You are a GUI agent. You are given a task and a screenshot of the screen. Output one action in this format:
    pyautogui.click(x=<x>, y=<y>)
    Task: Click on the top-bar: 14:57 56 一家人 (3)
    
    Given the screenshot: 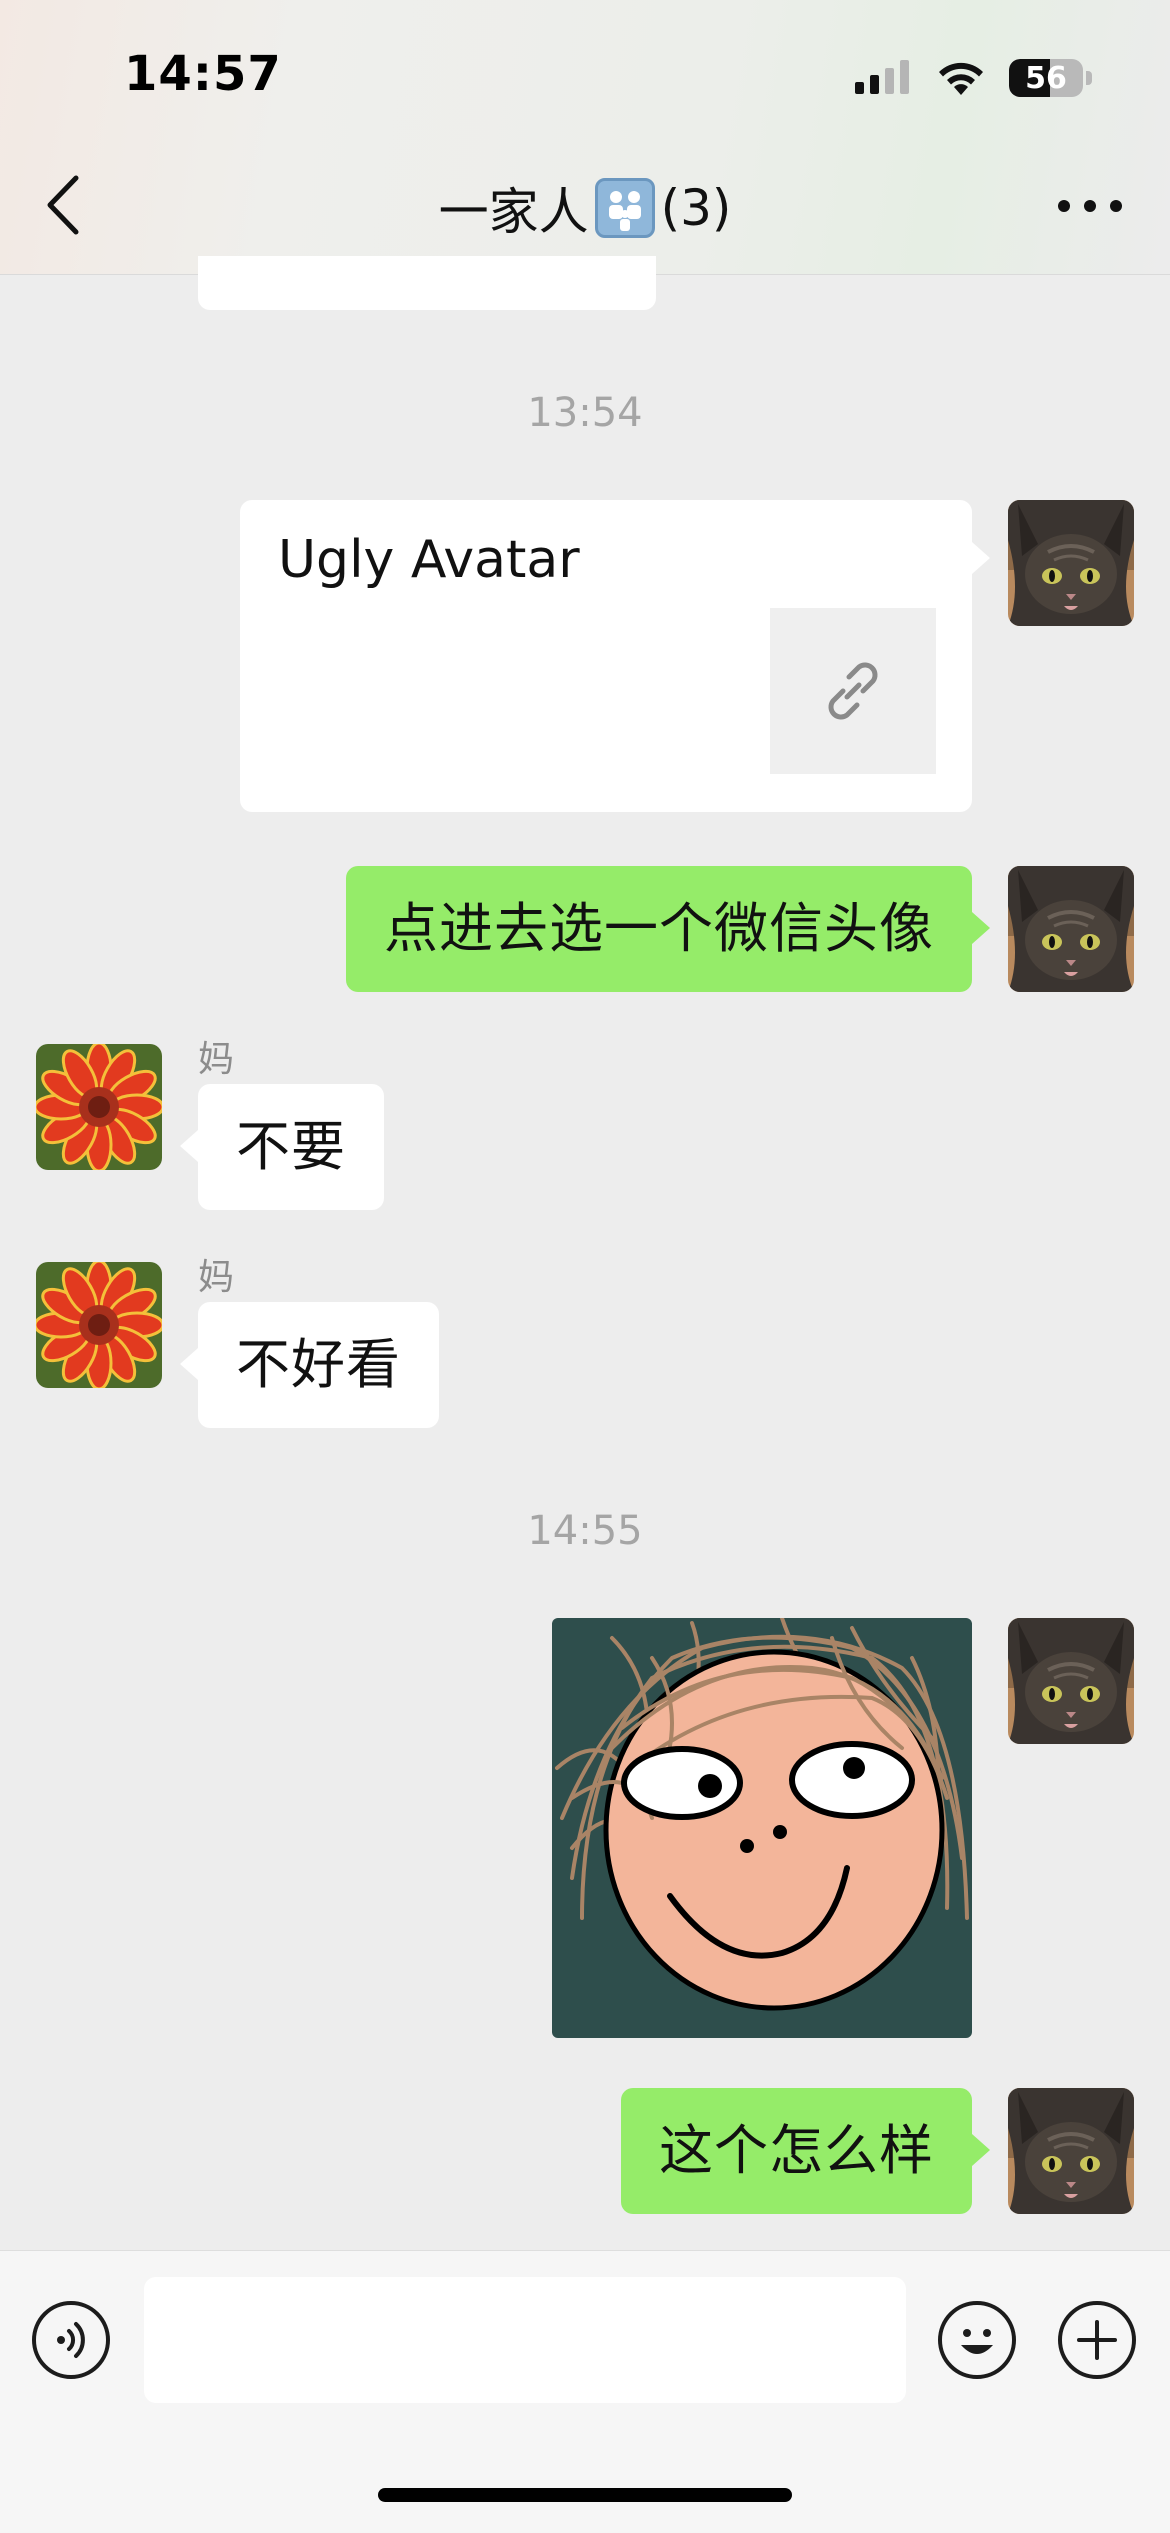 What is the action you would take?
    pyautogui.click(x=585, y=137)
    